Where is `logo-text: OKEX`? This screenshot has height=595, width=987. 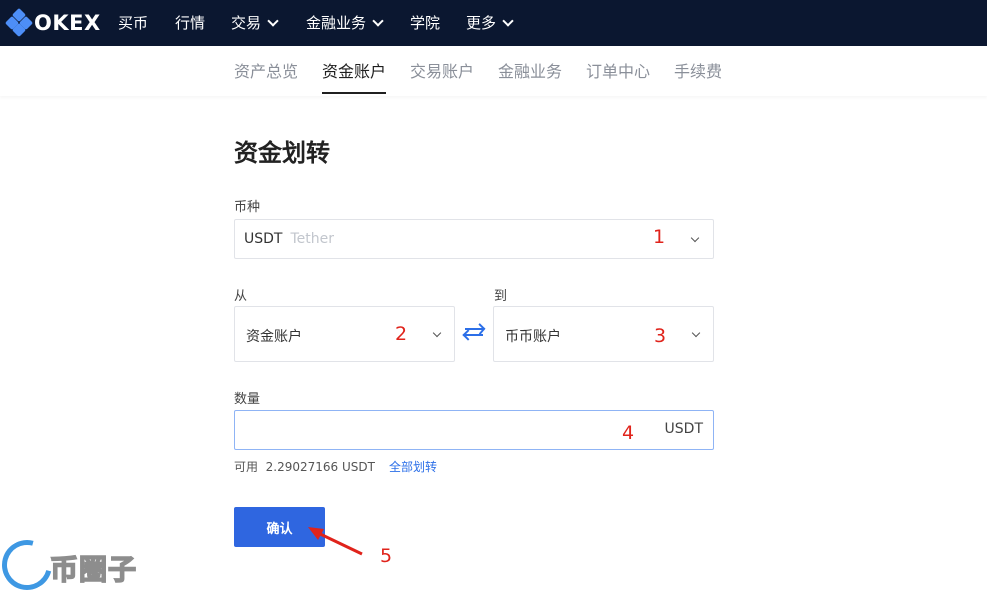 logo-text: OKEX is located at coordinates (67, 23).